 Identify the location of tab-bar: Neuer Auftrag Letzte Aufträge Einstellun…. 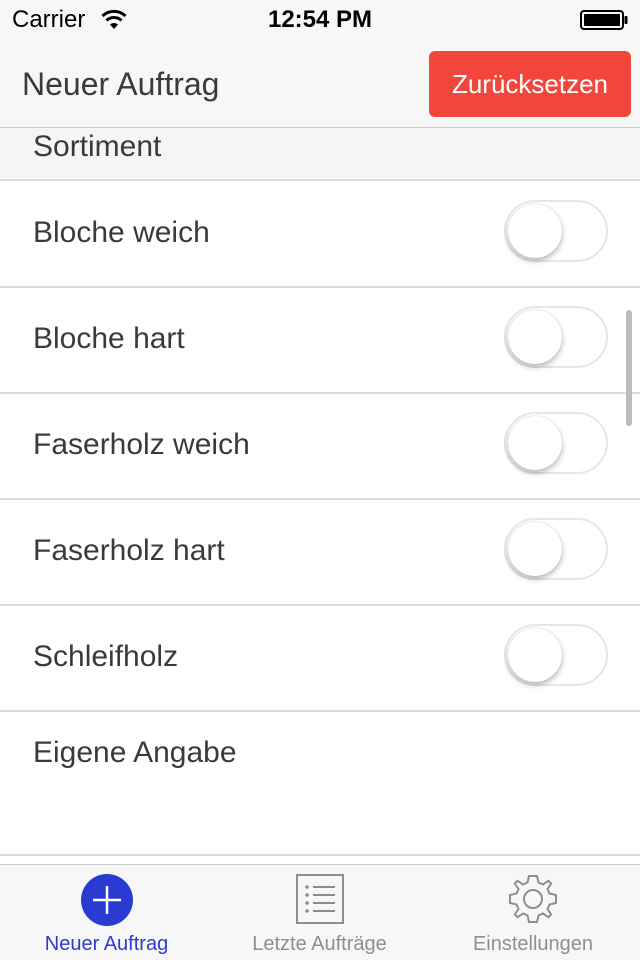
(320, 912).